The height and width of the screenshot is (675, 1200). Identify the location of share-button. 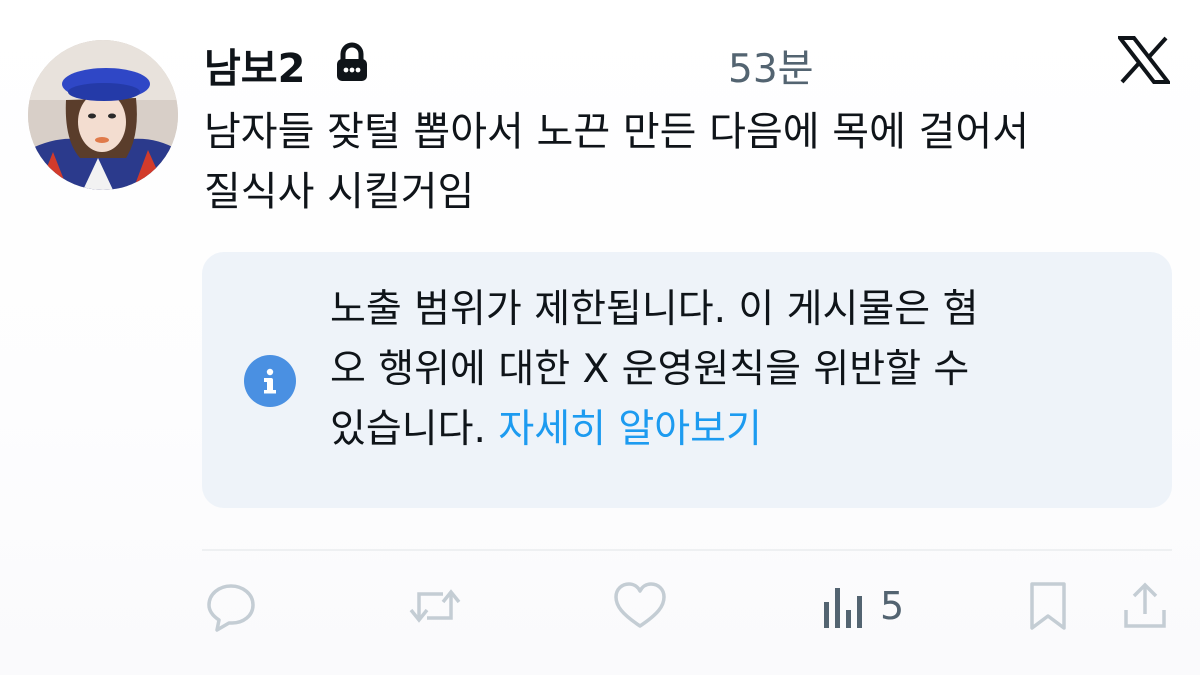
(1145, 606).